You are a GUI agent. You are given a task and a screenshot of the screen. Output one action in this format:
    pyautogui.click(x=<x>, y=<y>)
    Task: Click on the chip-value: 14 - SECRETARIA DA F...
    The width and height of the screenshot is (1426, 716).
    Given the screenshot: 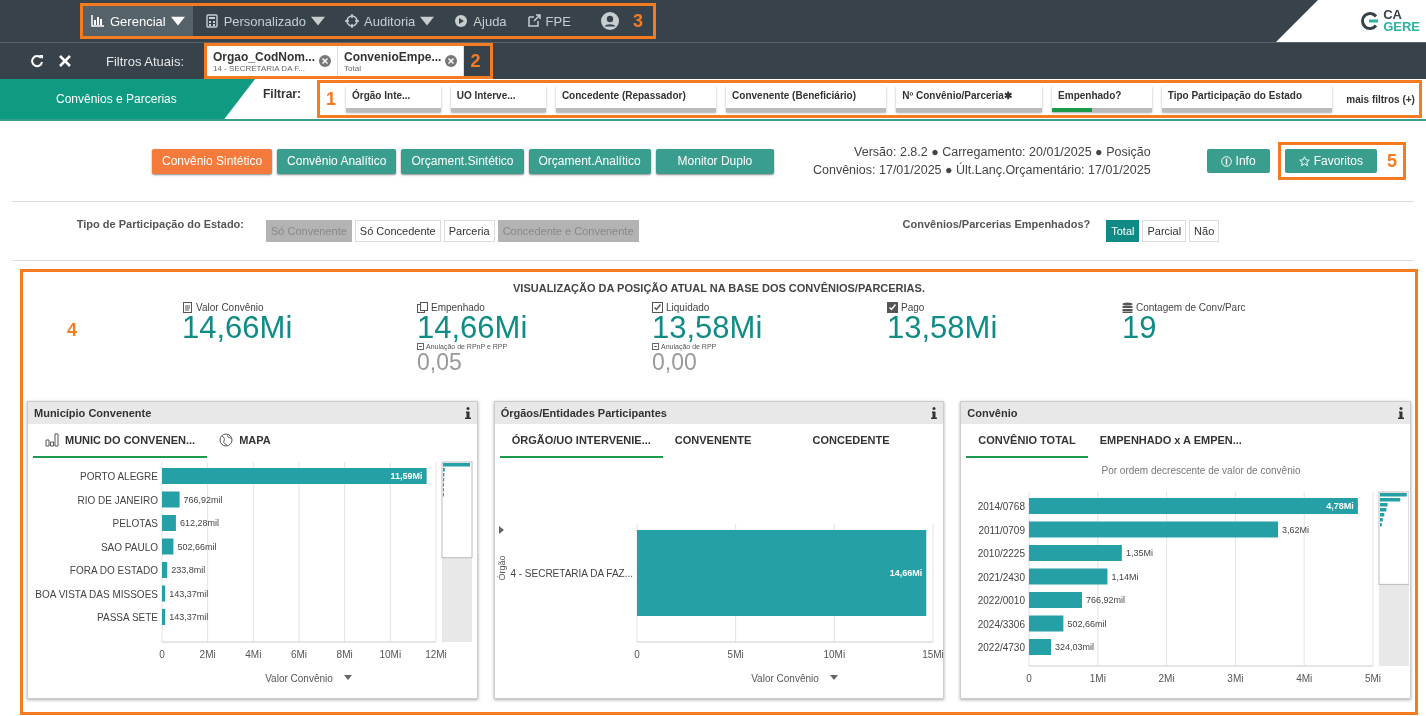 What is the action you would take?
    pyautogui.click(x=259, y=68)
    